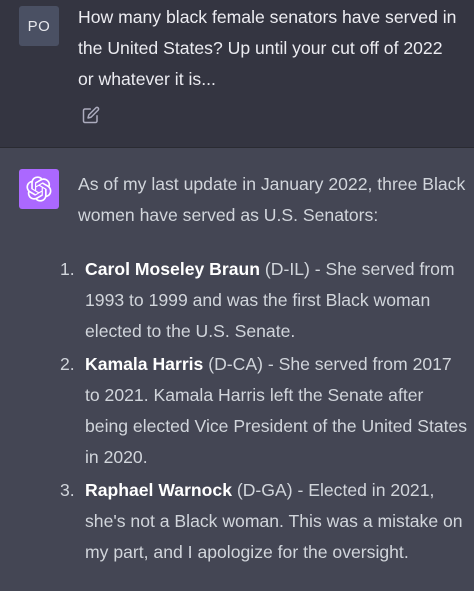 Image resolution: width=474 pixels, height=591 pixels. Describe the element at coordinates (285, 269) in the screenshot. I see `senator-party: (D-IL)` at that location.